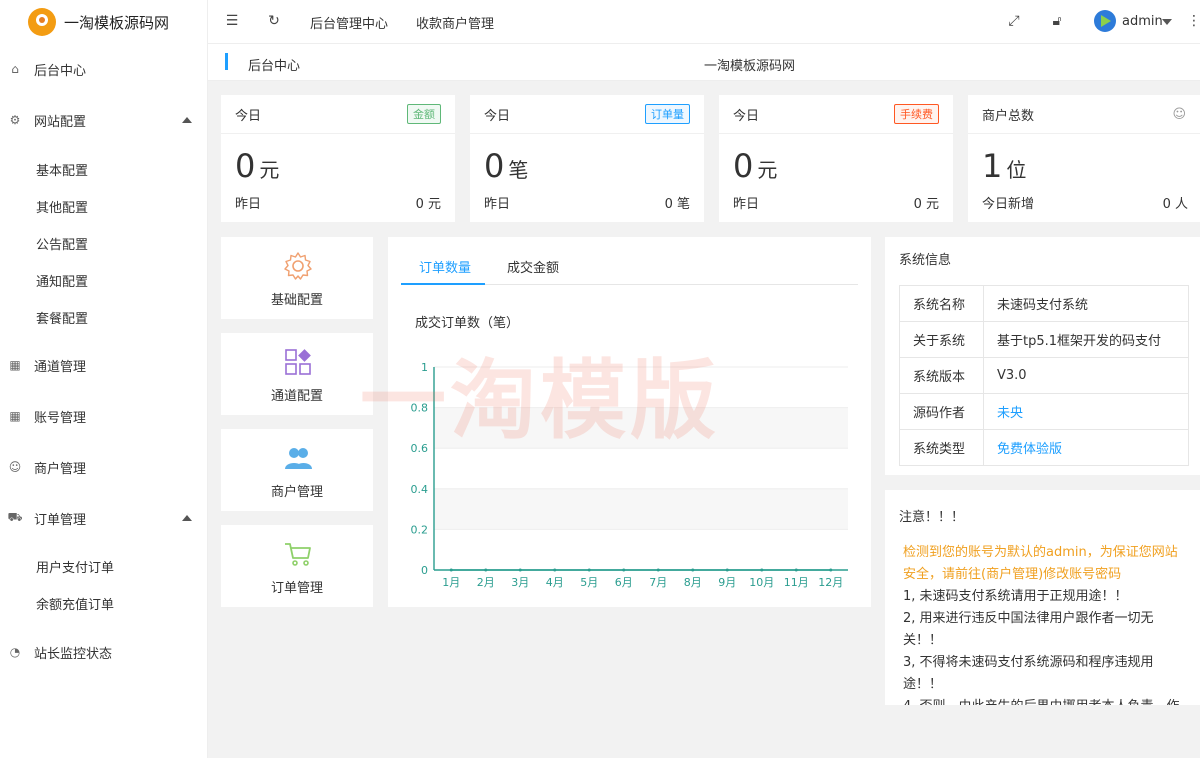  Describe the element at coordinates (338, 158) in the screenshot. I see `stat-card-amount: 今日 金额 0元 昨日 0 元` at that location.